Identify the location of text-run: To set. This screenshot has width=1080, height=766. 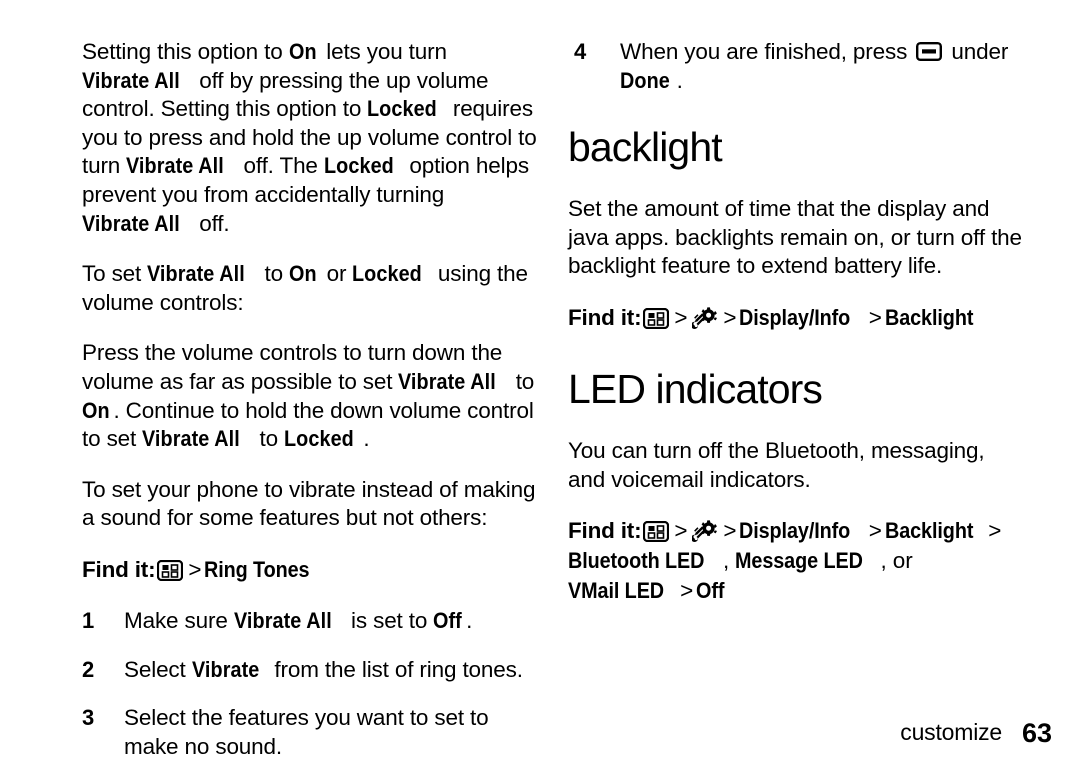
(115, 274).